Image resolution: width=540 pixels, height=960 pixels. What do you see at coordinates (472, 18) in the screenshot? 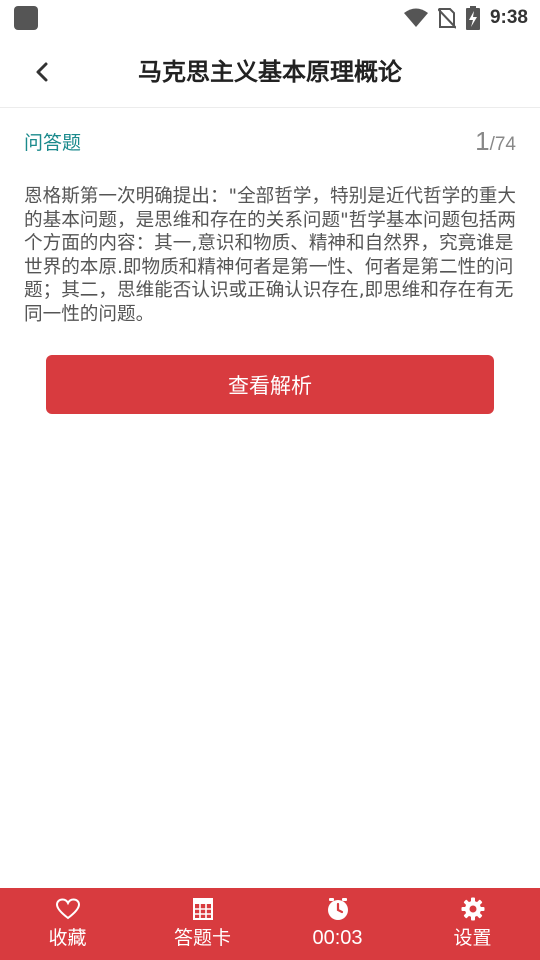
I see `battery-charging-icon` at bounding box center [472, 18].